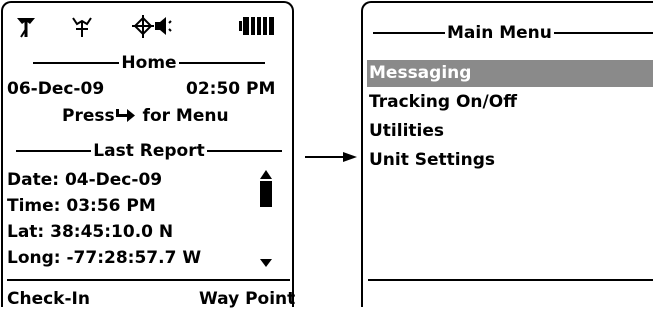  I want to click on scroll-up-indicator, so click(266, 188).